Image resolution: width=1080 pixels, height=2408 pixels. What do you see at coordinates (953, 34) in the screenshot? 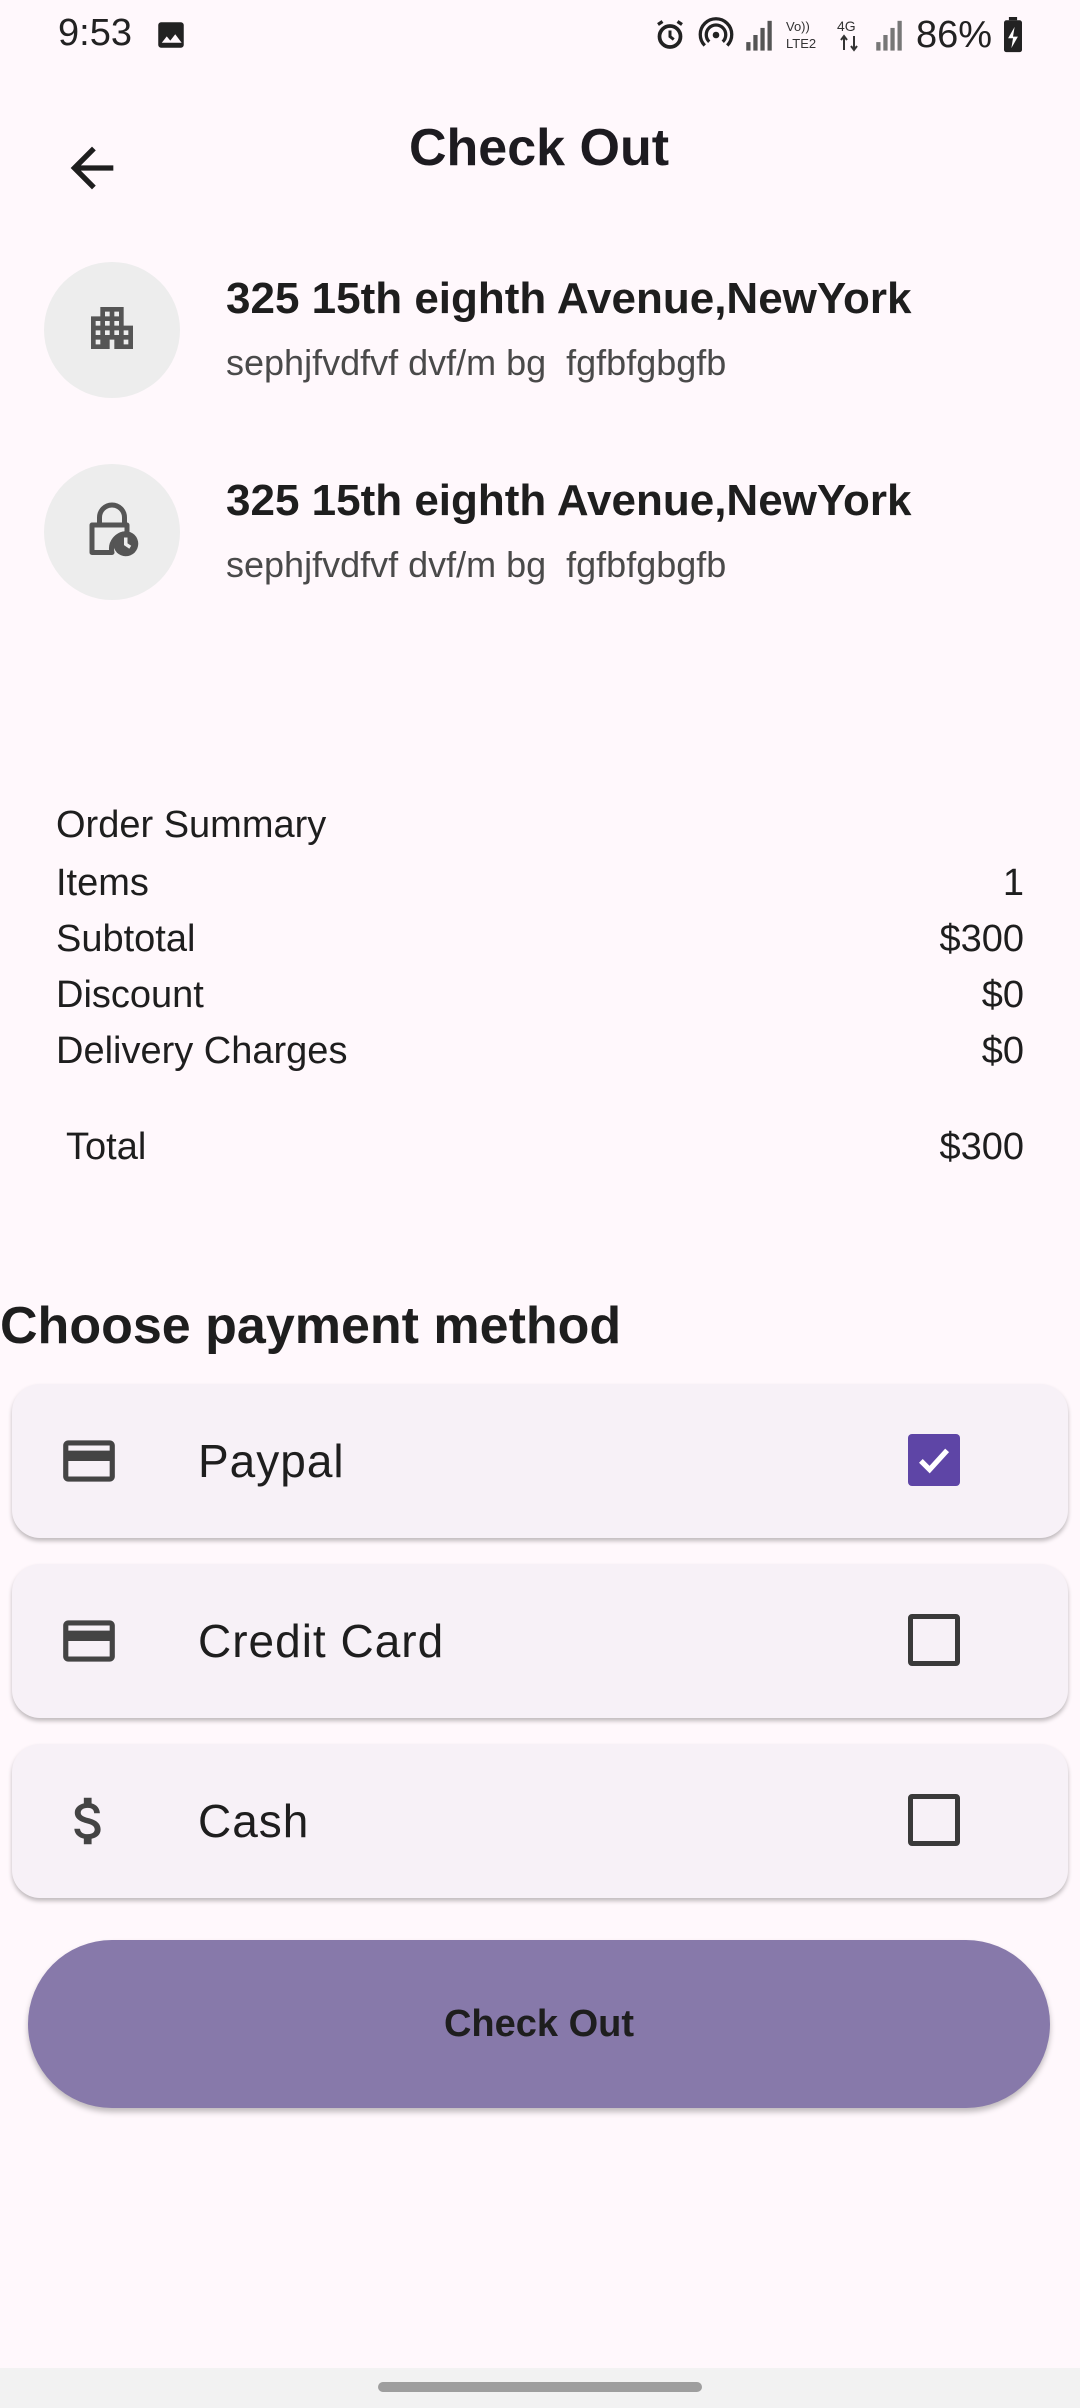
I see `battery-percent: 86%` at bounding box center [953, 34].